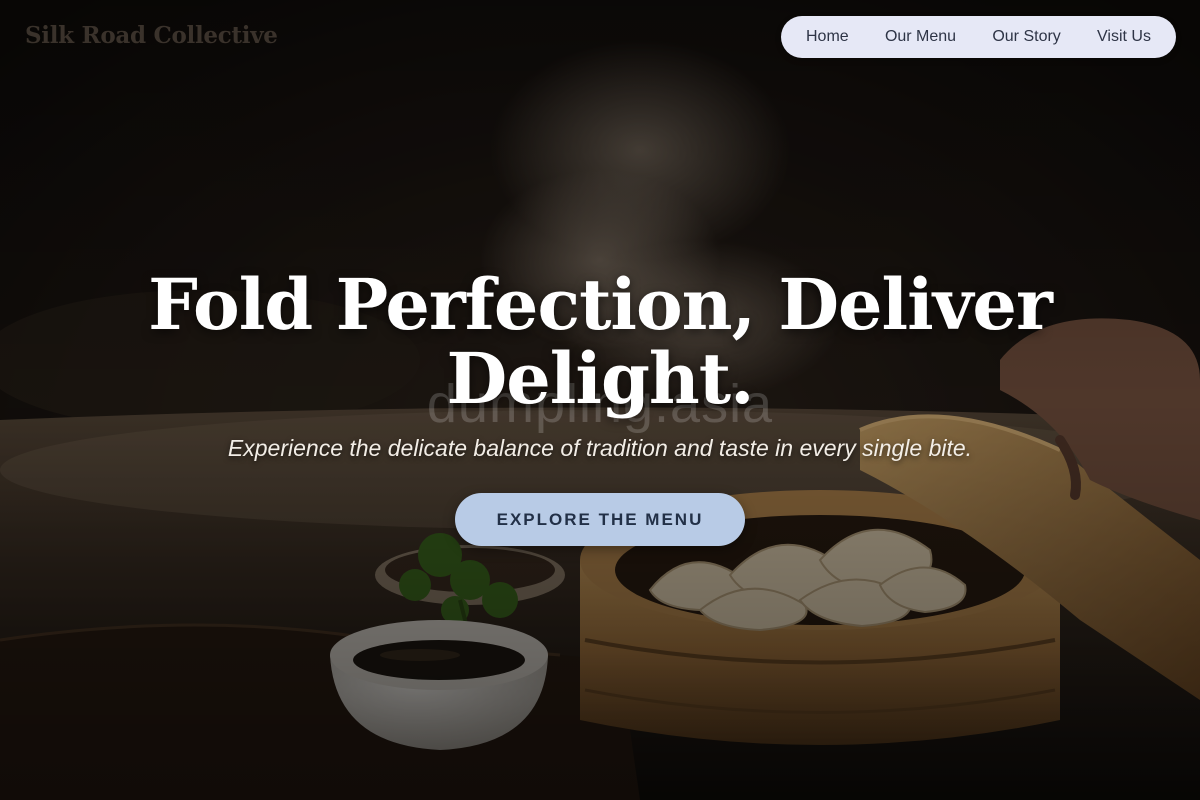 This screenshot has width=1200, height=800. What do you see at coordinates (600, 519) in the screenshot?
I see `explore-menu-button: EXPLORE THE MENU` at bounding box center [600, 519].